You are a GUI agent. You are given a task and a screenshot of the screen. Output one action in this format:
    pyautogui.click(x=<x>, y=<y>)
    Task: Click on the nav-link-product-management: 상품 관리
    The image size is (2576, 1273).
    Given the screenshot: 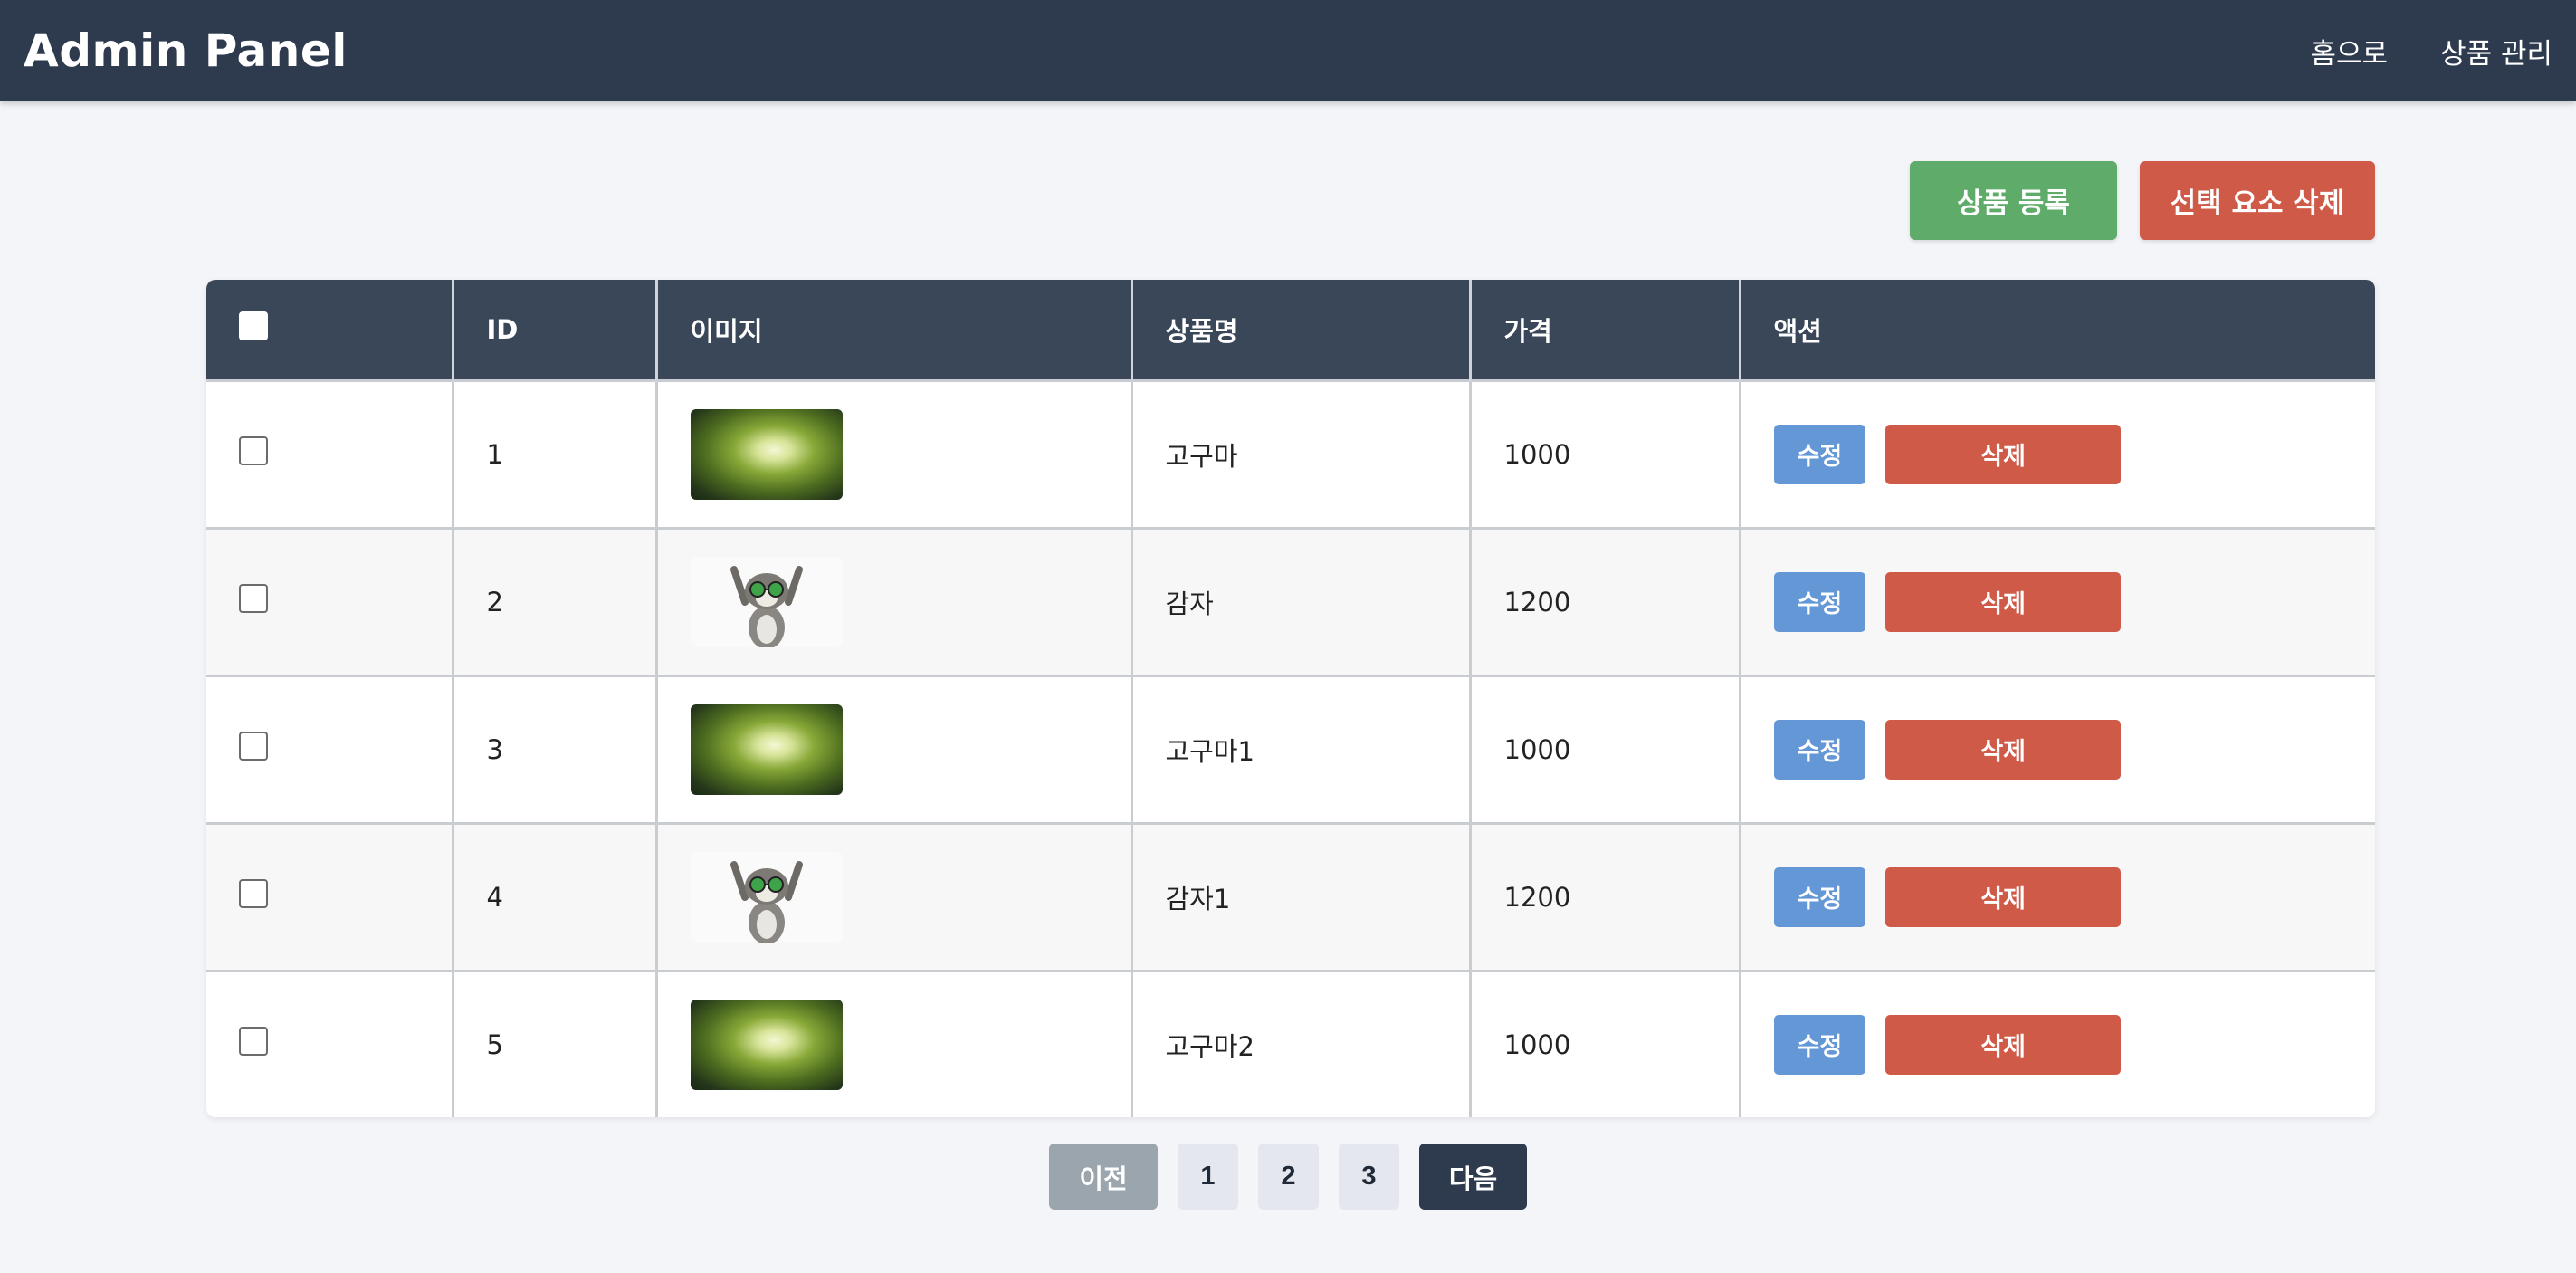 What is the action you would take?
    pyautogui.click(x=2496, y=51)
    